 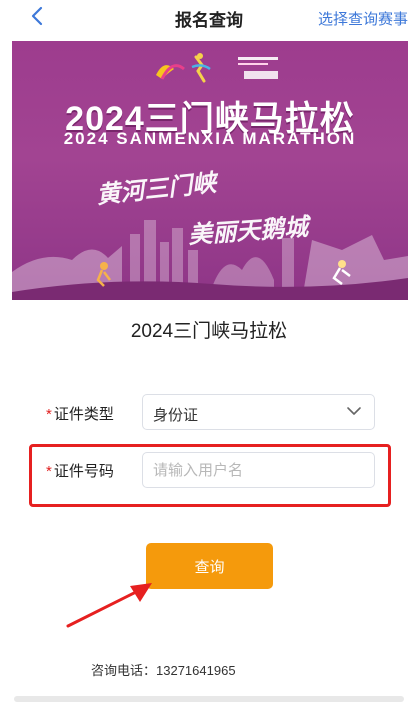 I want to click on query-button: 查询, so click(x=209, y=566).